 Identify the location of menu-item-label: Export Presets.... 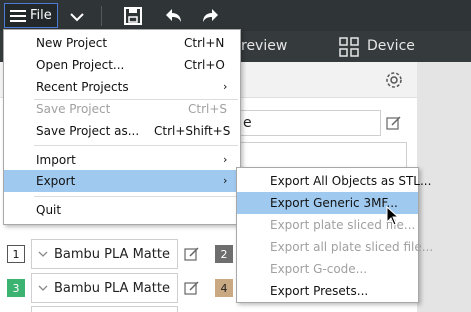
(319, 291).